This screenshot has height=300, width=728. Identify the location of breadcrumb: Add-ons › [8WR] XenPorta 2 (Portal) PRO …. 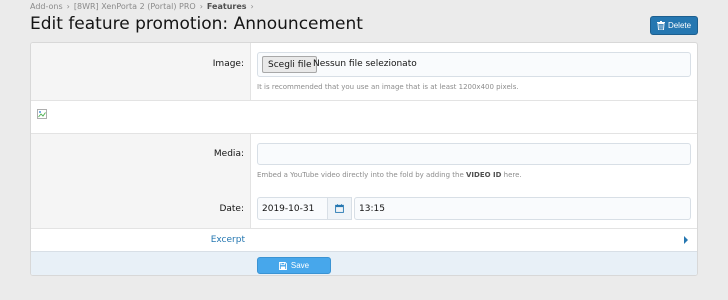
(144, 6).